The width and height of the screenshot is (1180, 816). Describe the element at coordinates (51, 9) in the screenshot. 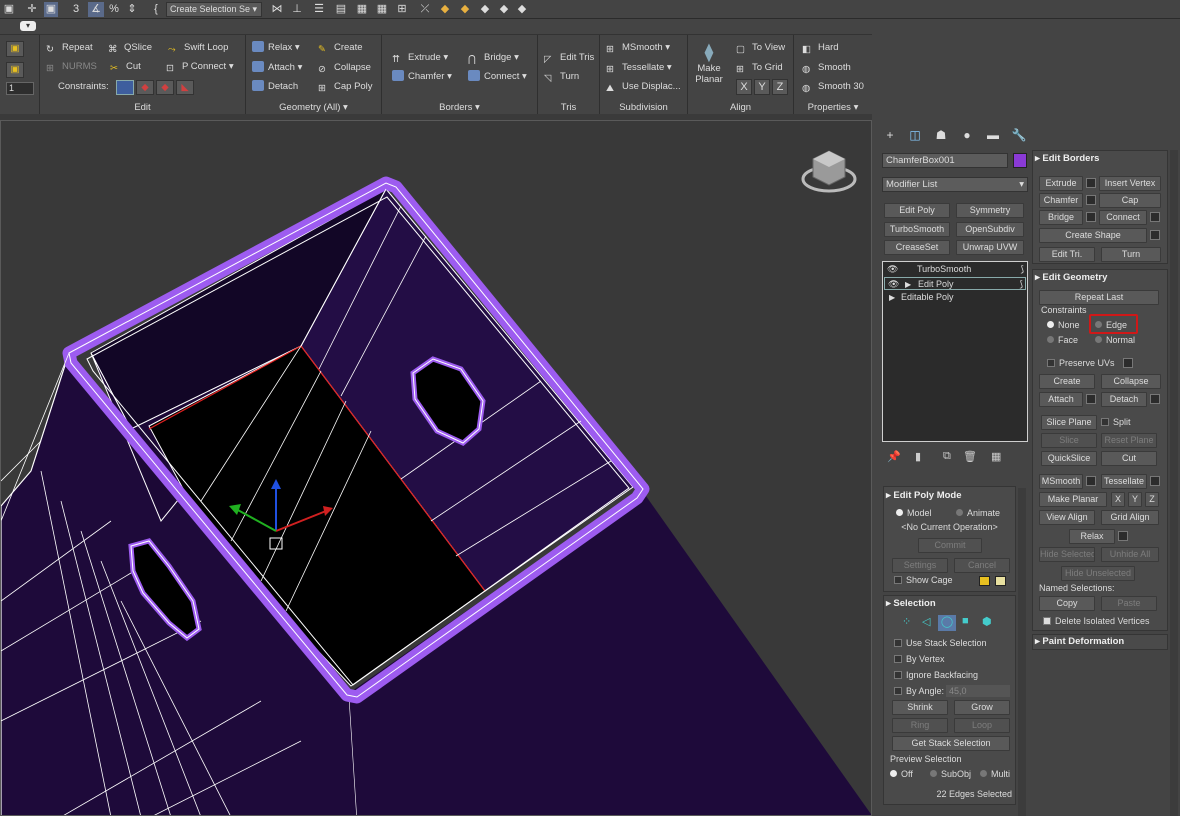

I see `select-region-icon: ▣` at that location.